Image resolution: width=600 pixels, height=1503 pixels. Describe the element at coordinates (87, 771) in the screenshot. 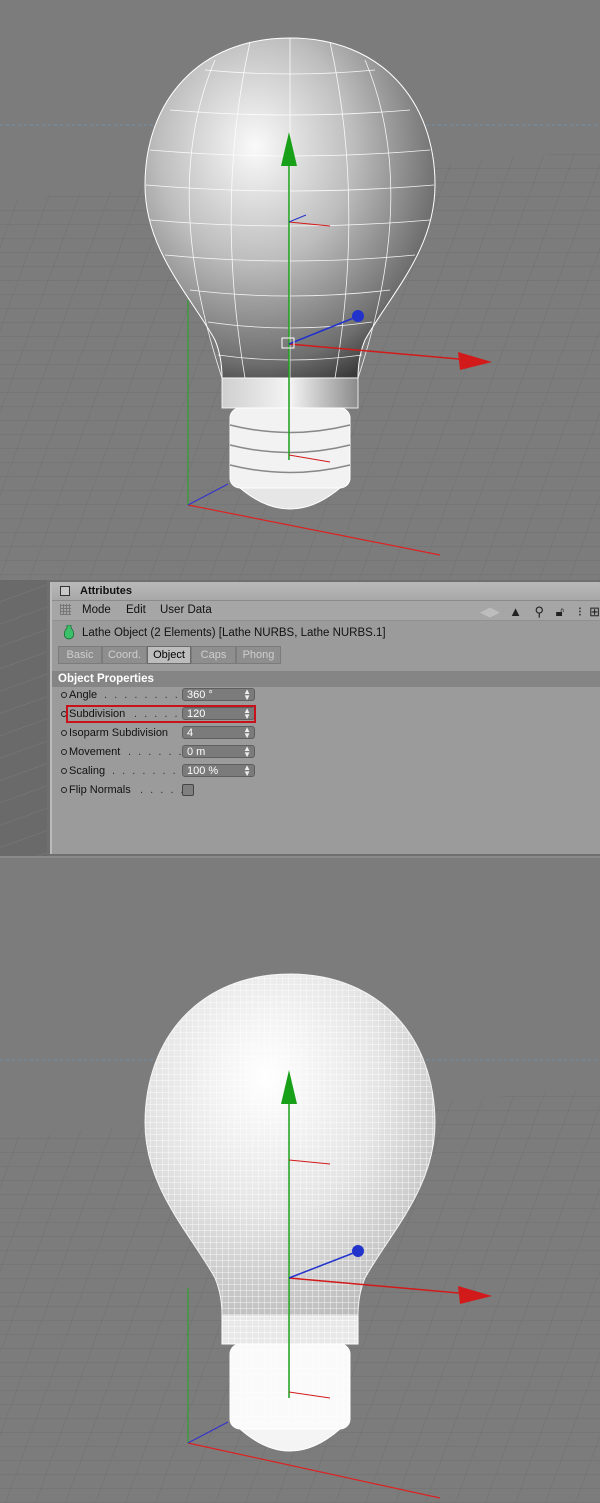

I see `property-label: Scaling` at that location.